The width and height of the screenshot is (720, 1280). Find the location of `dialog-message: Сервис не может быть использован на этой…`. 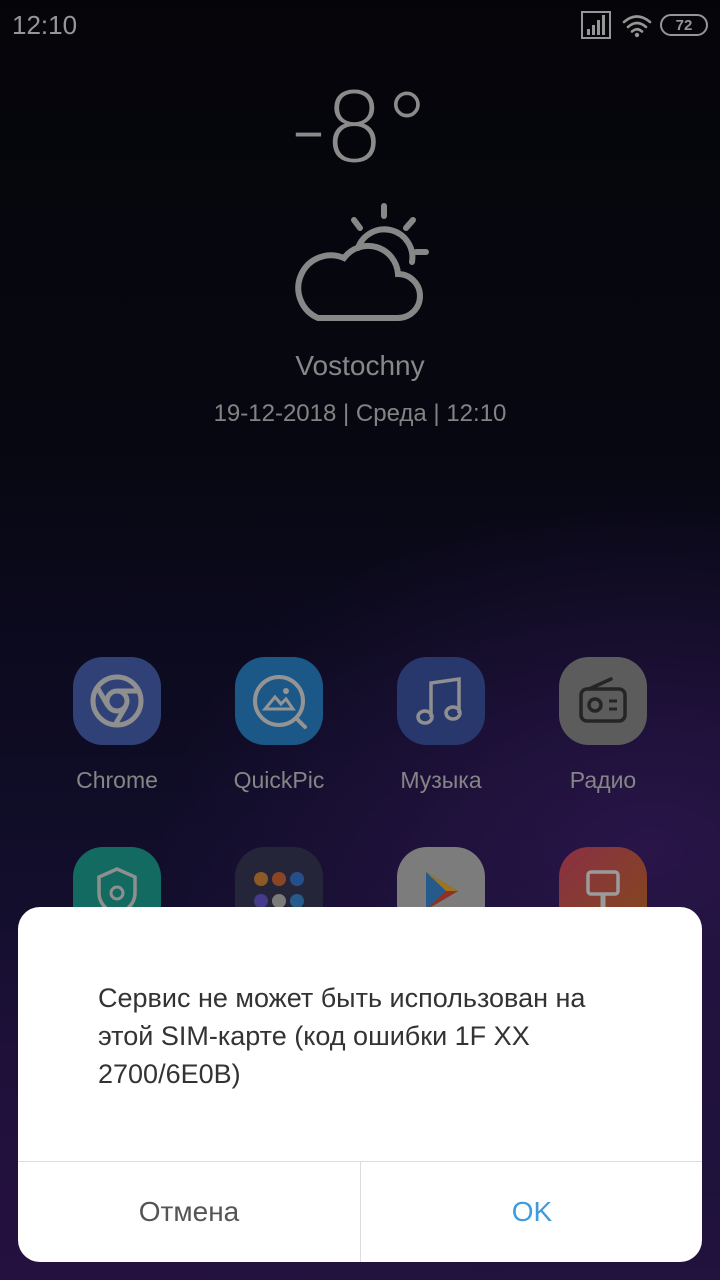

dialog-message: Сервис не может быть использован на этой… is located at coordinates (342, 1036).